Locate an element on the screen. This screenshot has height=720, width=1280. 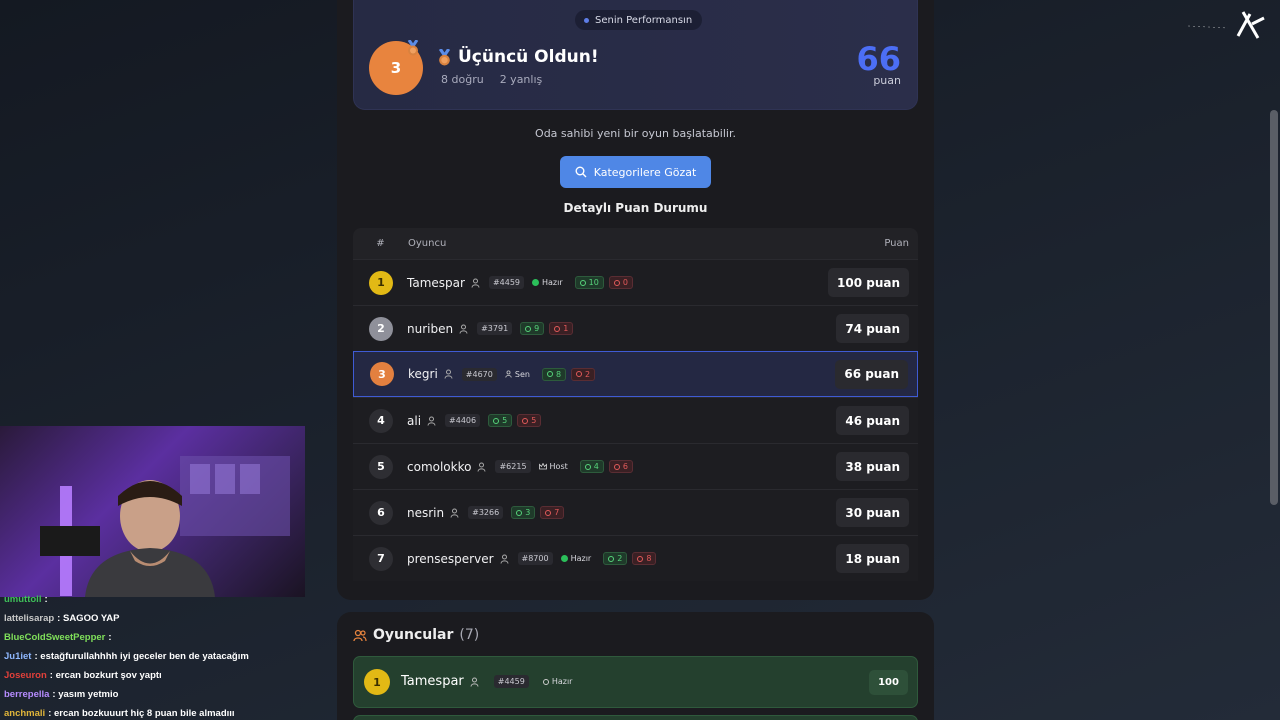
dot-icon is located at coordinates (586, 20).